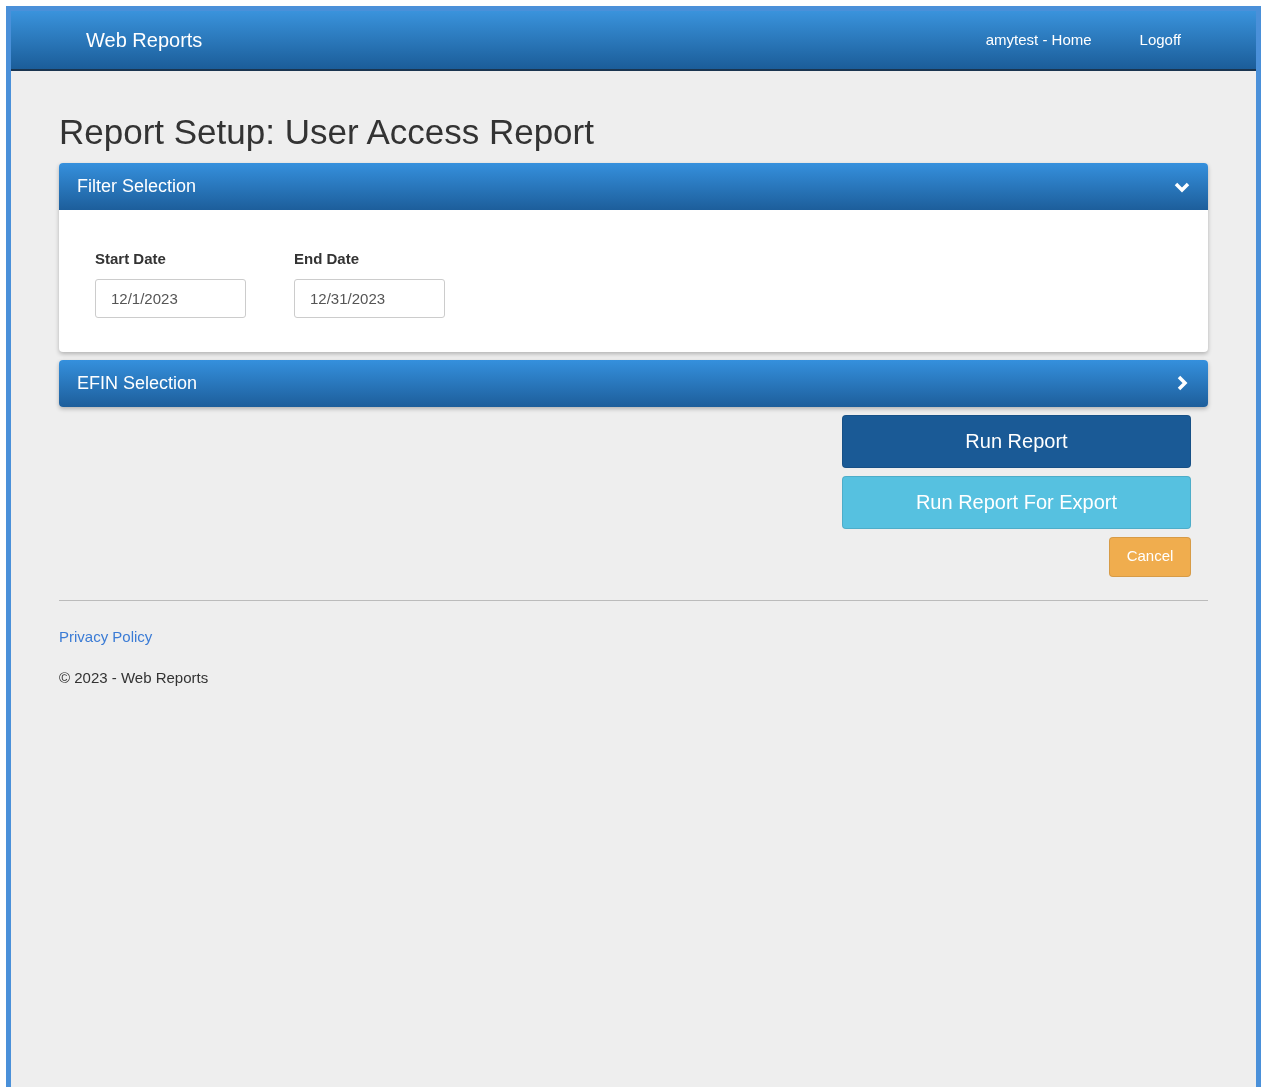  Describe the element at coordinates (327, 132) in the screenshot. I see `page-title: Report Setup: User Access Report` at that location.